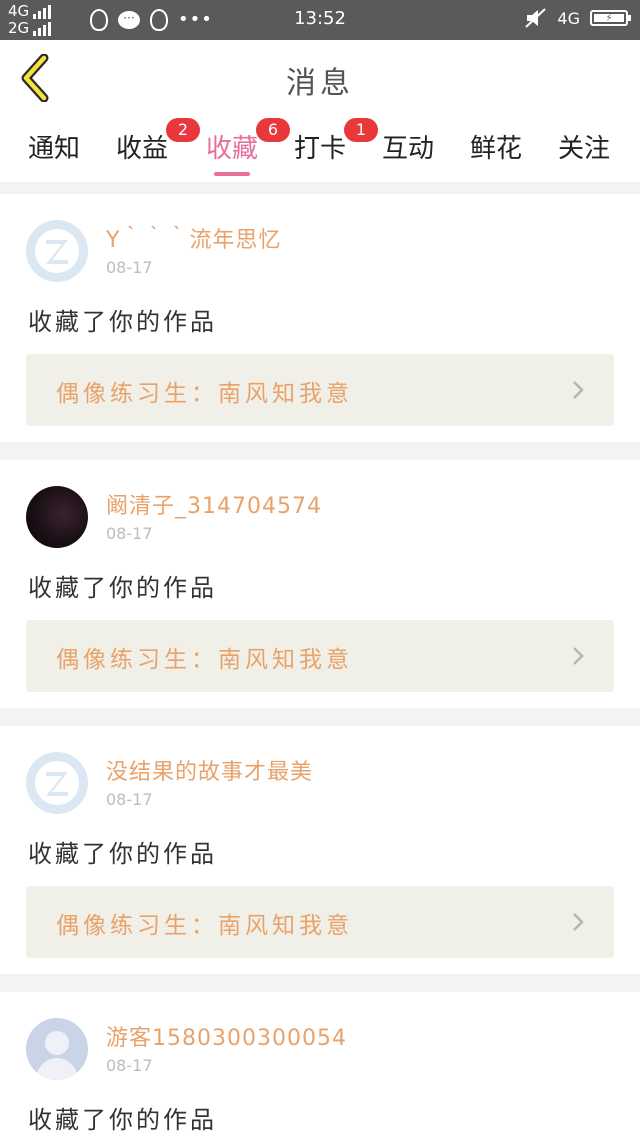  I want to click on tab-favorites: 收藏 6, so click(248, 141).